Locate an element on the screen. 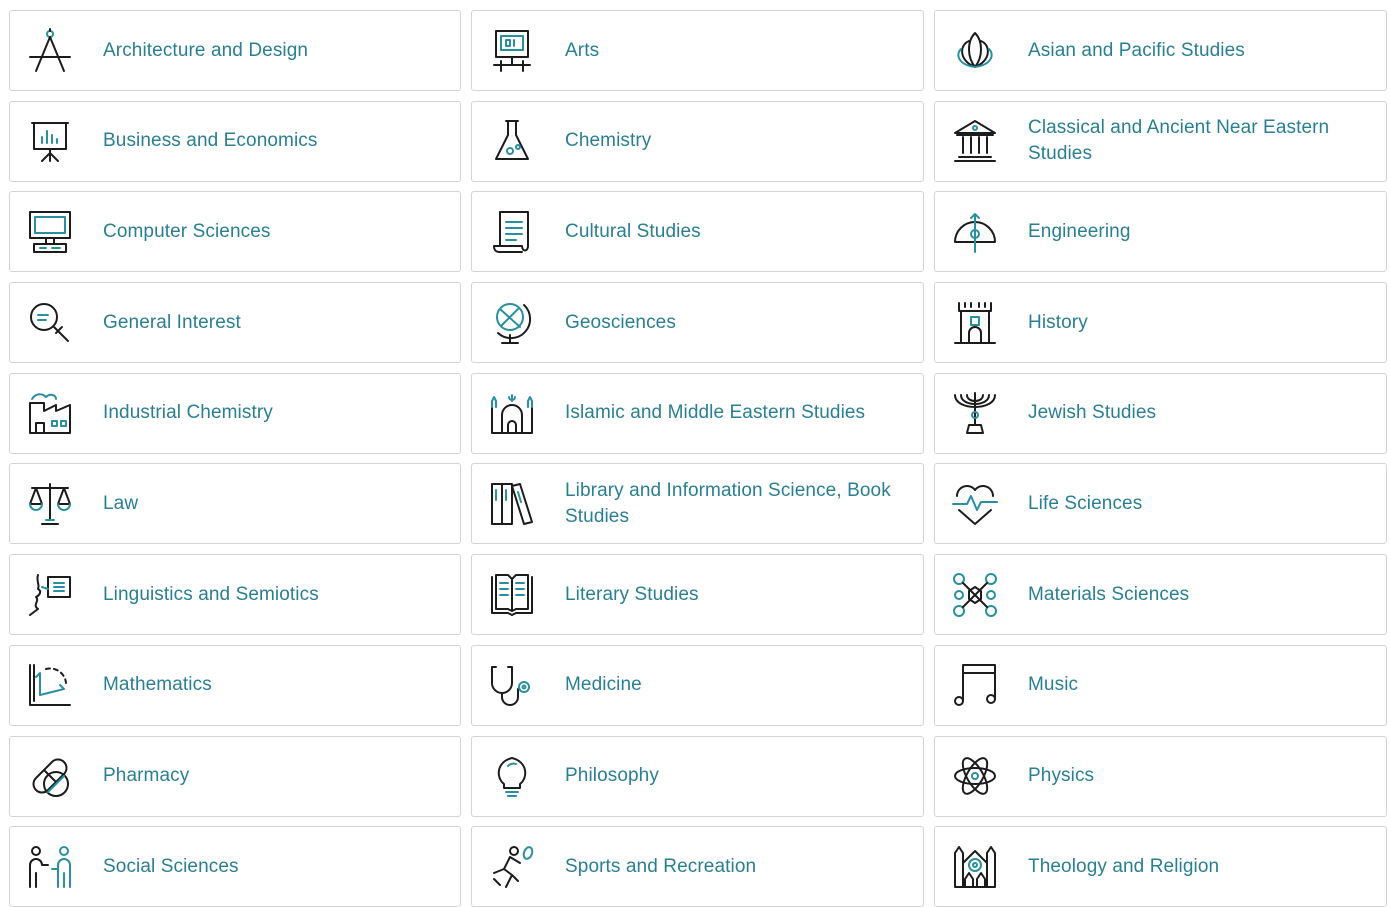 This screenshot has height=907, width=1390. graph-axes-icon is located at coordinates (50, 685).